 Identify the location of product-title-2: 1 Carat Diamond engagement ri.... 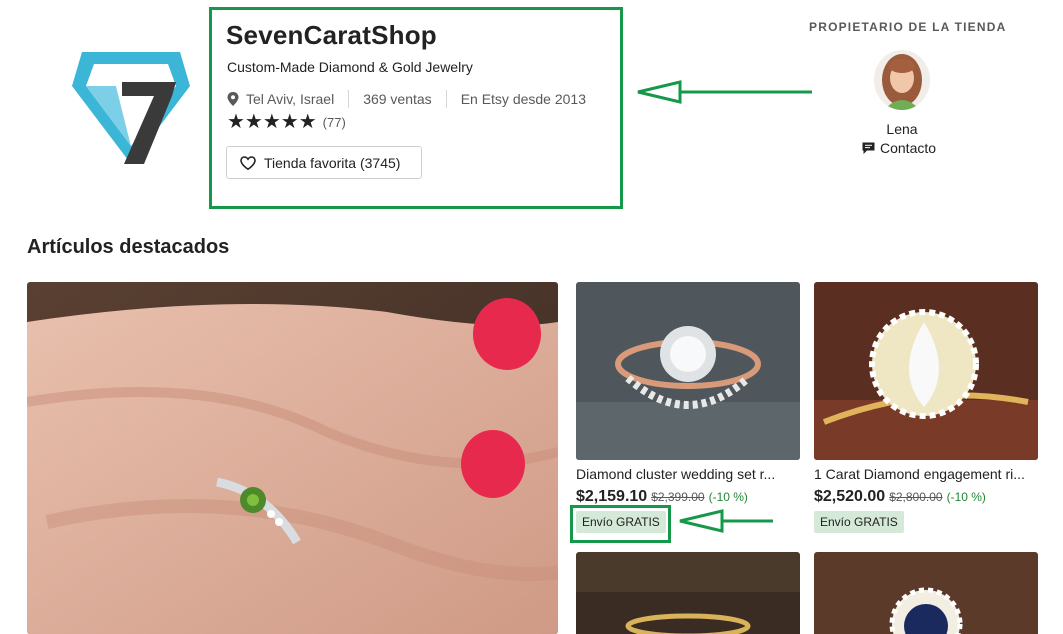
(929, 474).